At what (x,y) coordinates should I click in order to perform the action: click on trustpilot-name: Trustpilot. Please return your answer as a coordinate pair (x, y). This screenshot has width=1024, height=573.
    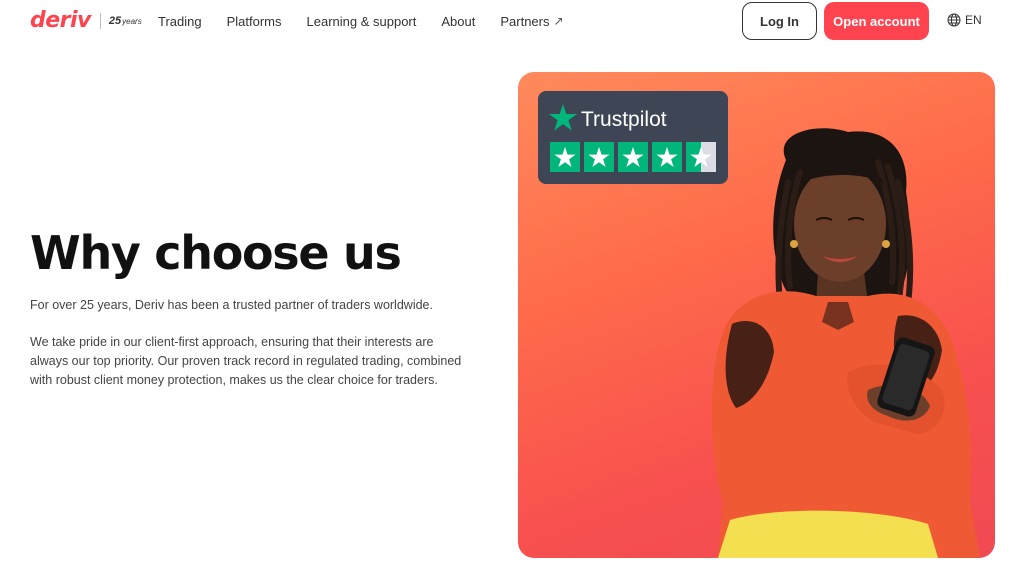
    Looking at the image, I should click on (624, 119).